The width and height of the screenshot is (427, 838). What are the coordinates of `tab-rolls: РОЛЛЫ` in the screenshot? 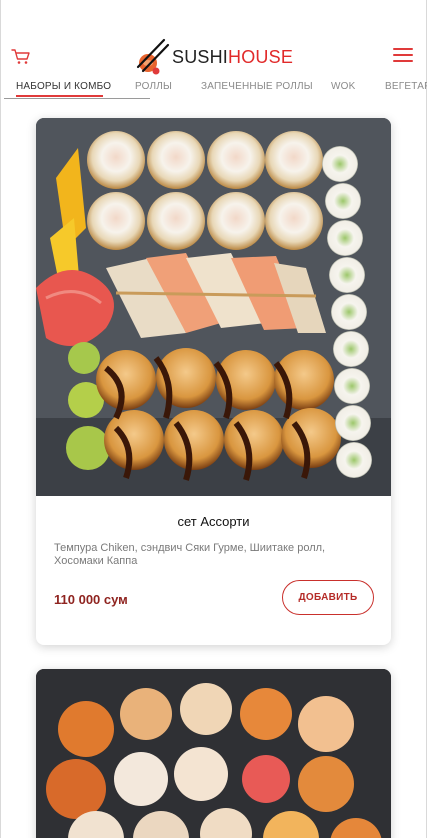 It's located at (153, 86).